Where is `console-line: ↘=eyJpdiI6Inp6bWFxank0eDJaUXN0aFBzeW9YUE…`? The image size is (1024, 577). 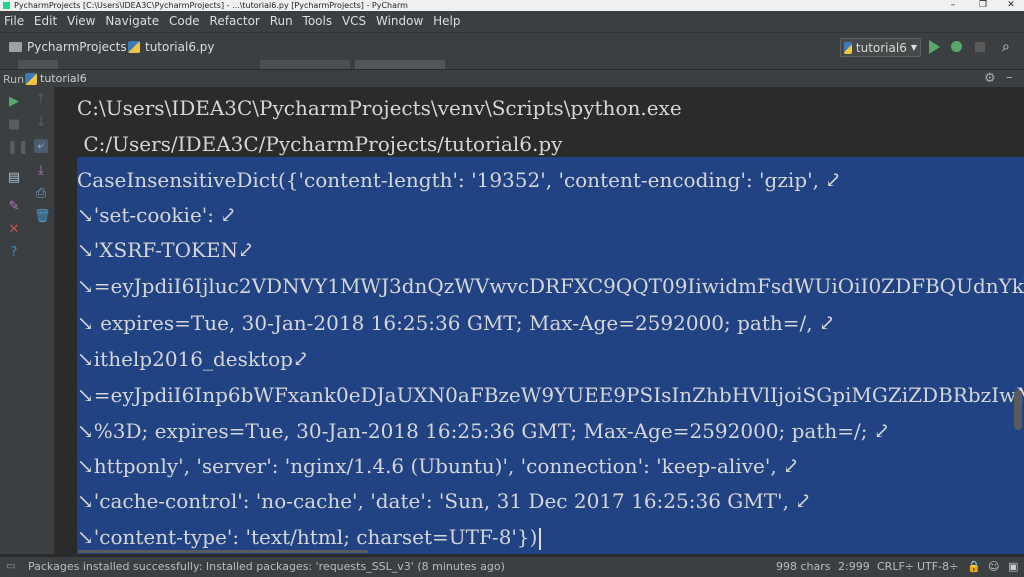
console-line: ↘=eyJpdiI6Inp6bWFxank0eDJaUXN0aFBzeW9YUE… is located at coordinates (550, 395).